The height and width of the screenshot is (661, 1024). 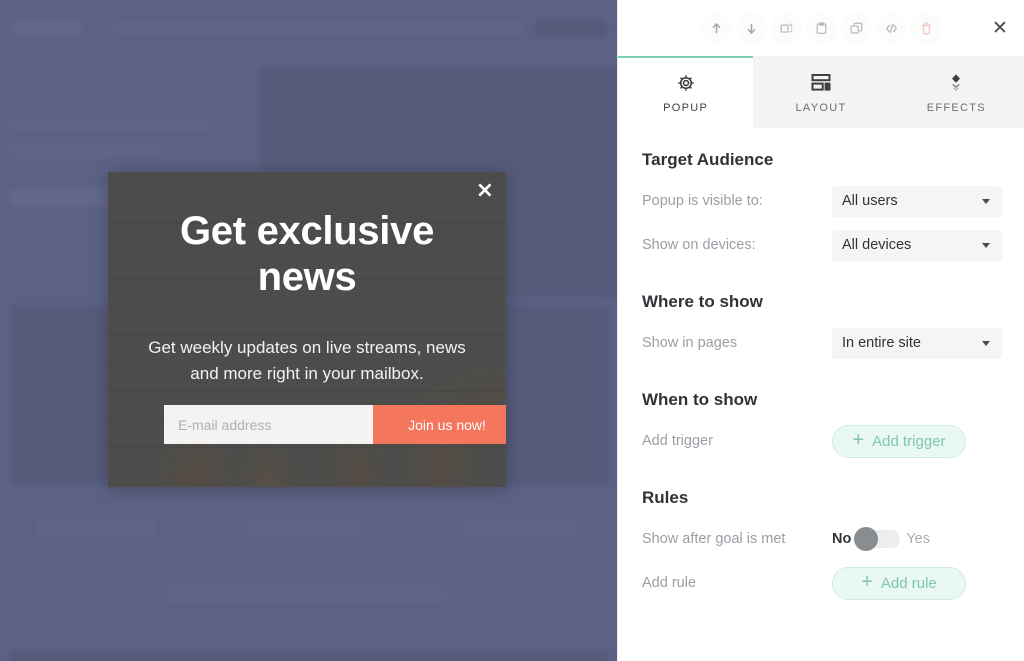 I want to click on row-show-in-pages-label: Show in pages, so click(x=690, y=343).